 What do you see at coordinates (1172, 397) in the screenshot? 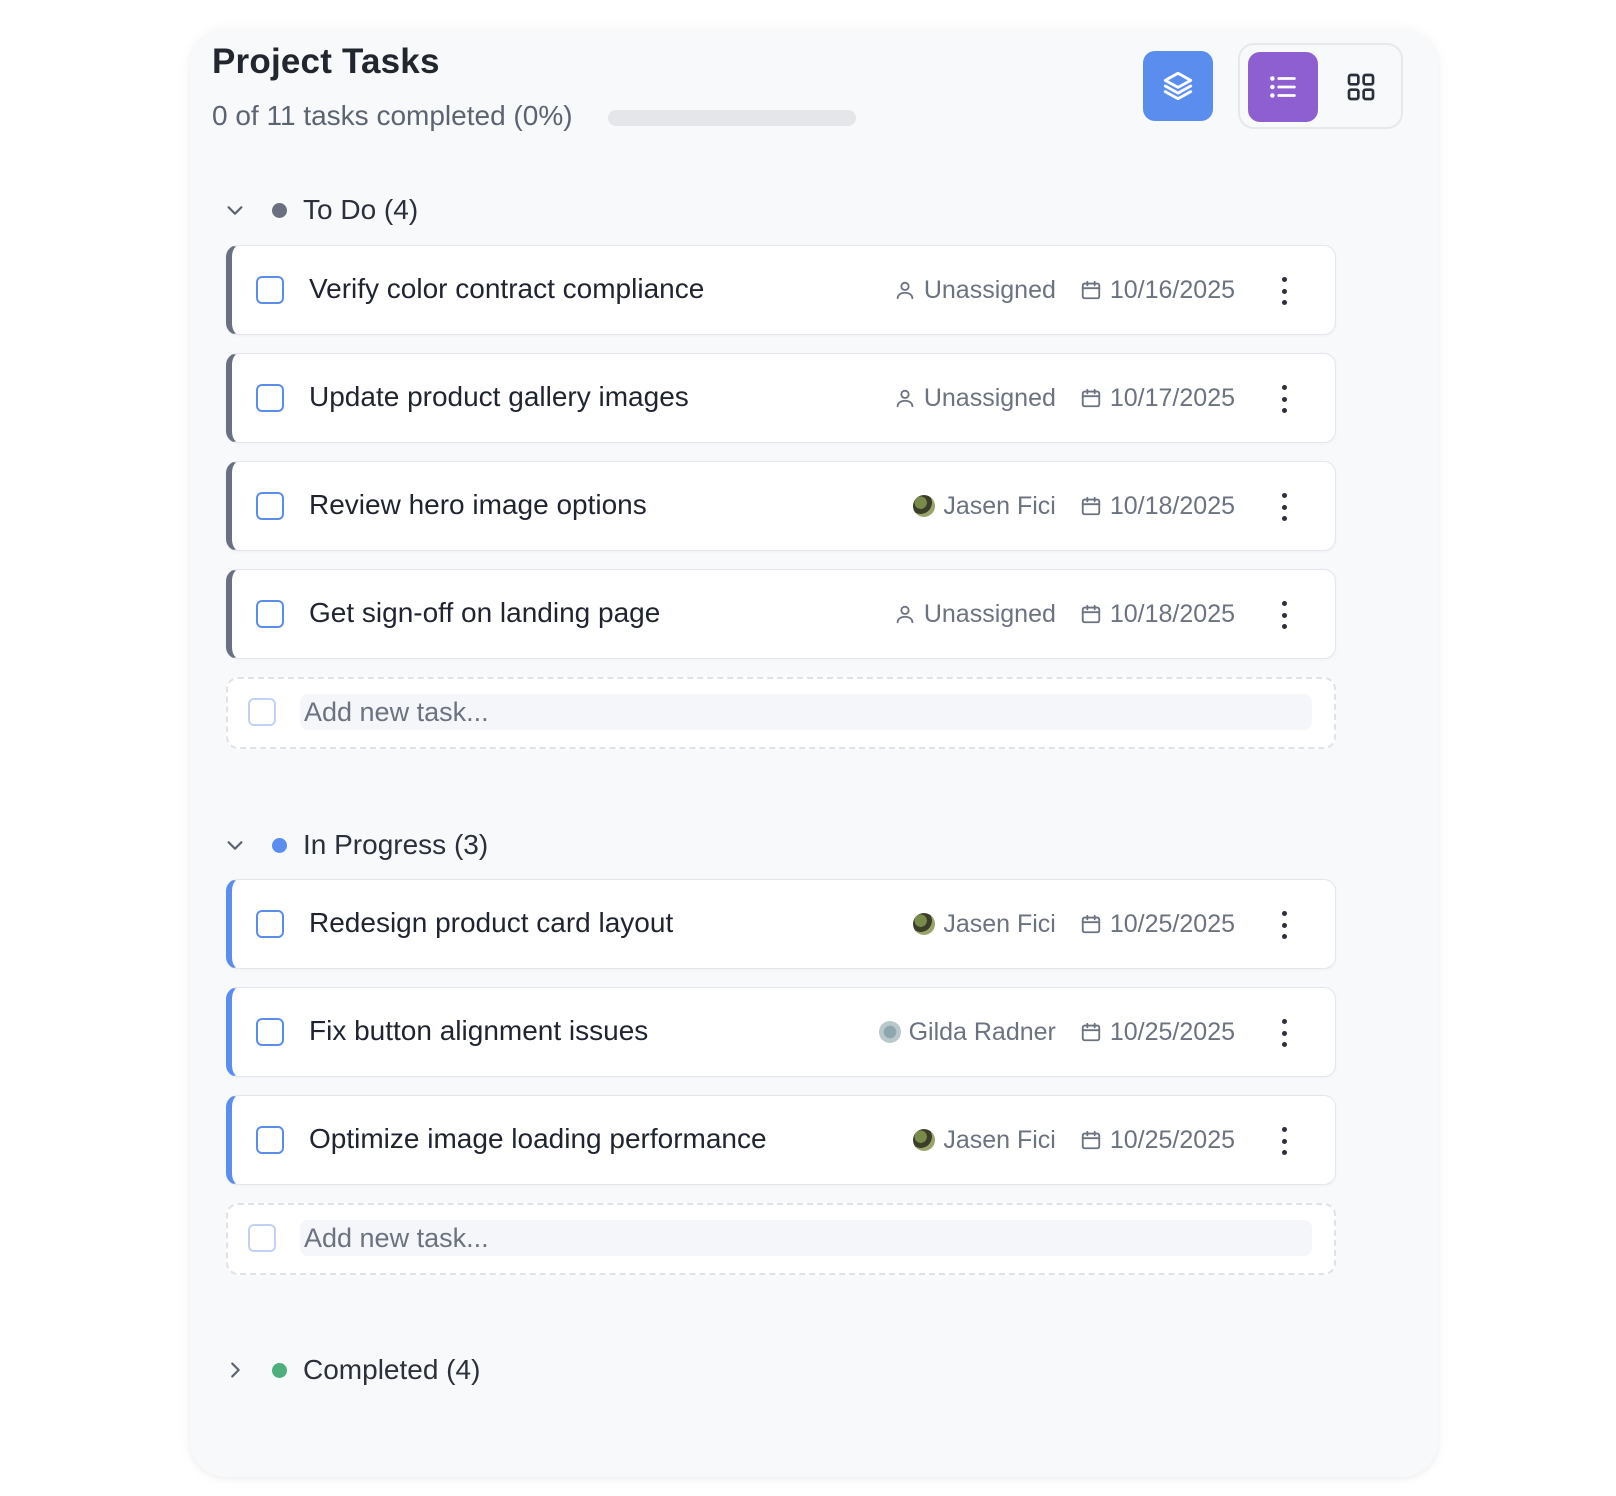
I see `due-date: 10/17/2025` at bounding box center [1172, 397].